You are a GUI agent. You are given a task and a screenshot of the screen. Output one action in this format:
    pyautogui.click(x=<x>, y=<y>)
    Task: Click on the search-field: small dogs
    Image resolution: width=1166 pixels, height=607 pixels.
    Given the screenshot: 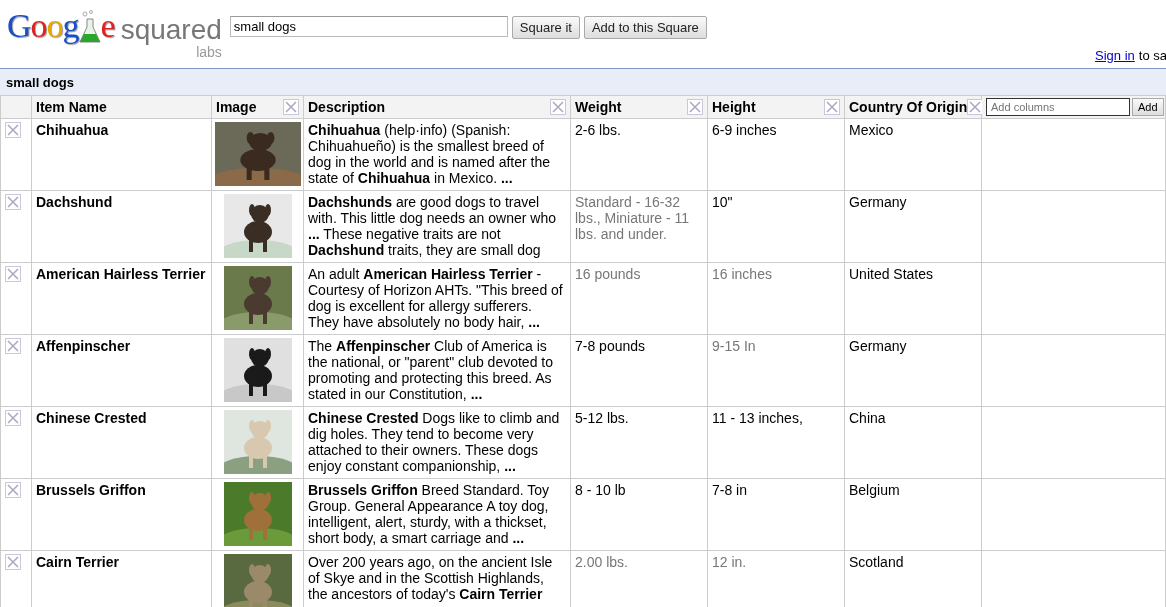 What is the action you would take?
    pyautogui.click(x=368, y=26)
    